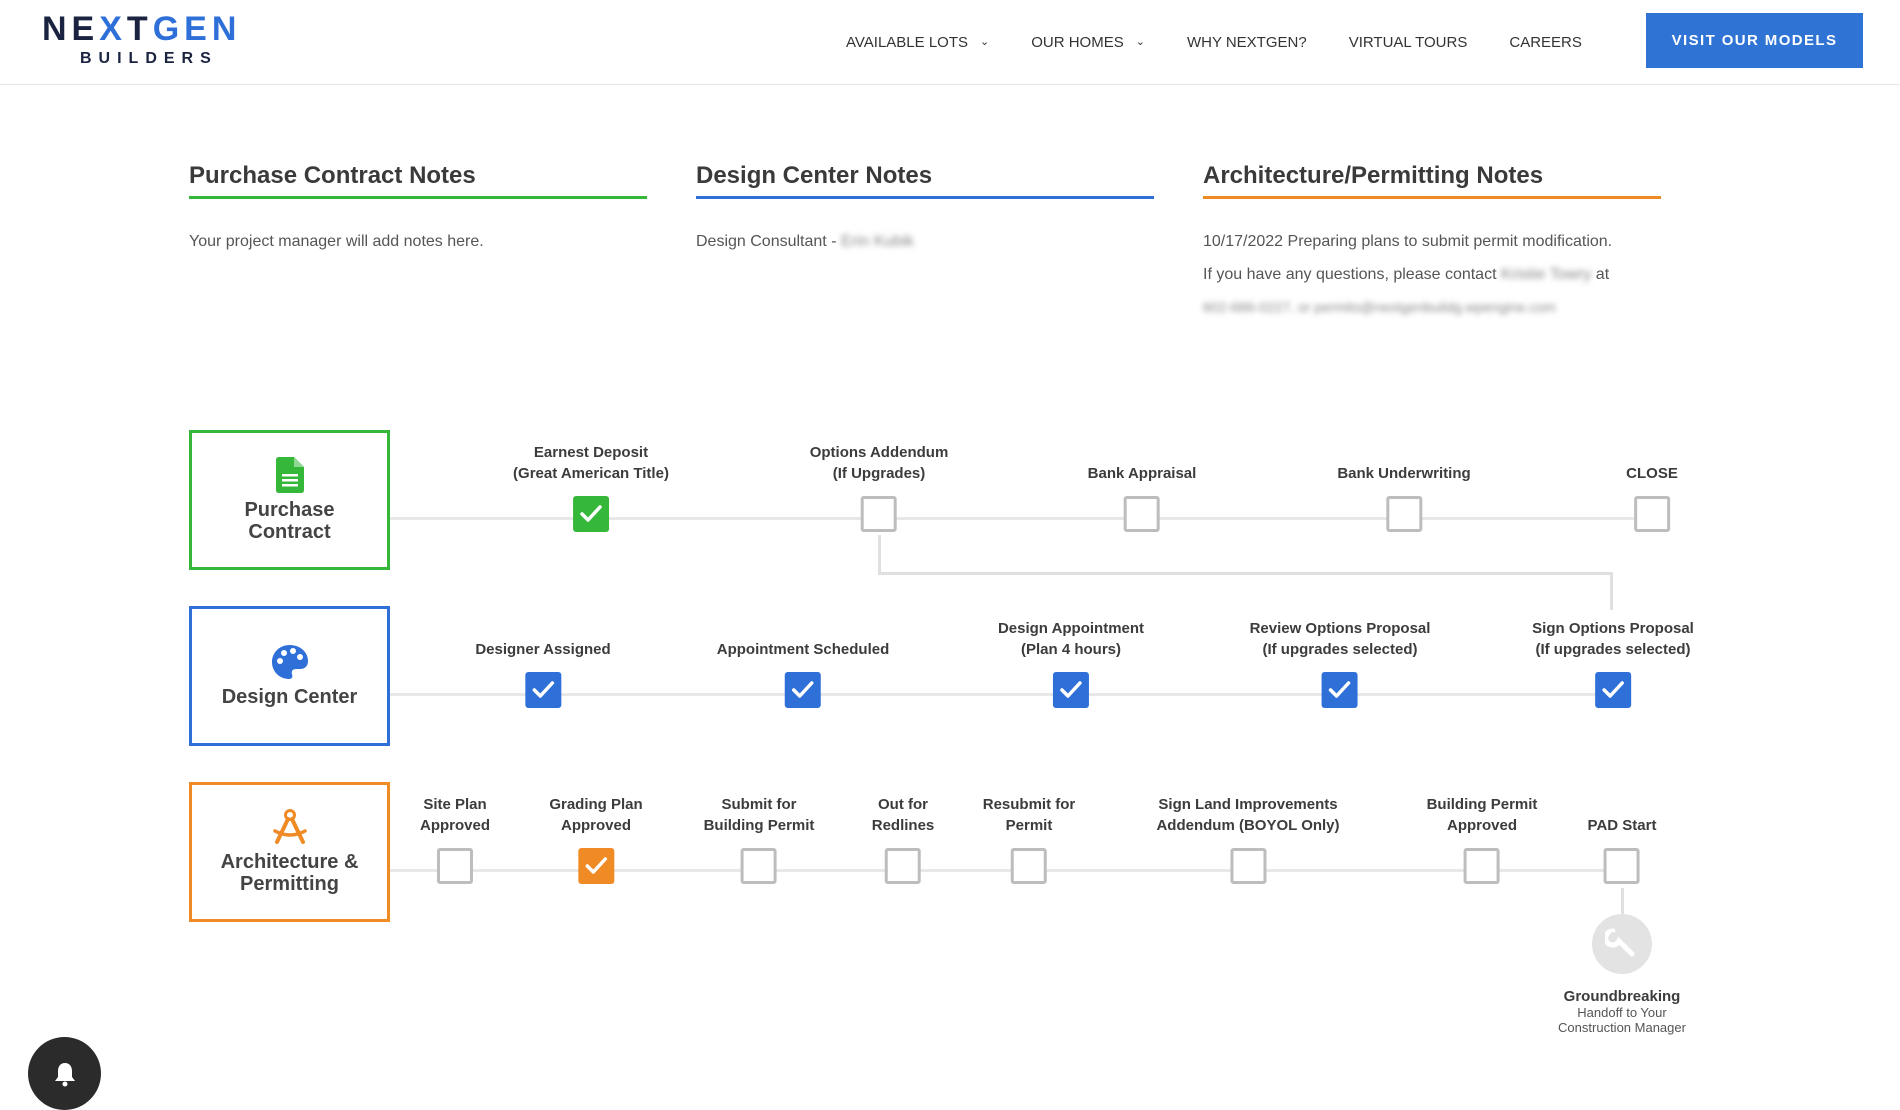  What do you see at coordinates (455, 815) in the screenshot?
I see `step-label: Site Plan Approved` at bounding box center [455, 815].